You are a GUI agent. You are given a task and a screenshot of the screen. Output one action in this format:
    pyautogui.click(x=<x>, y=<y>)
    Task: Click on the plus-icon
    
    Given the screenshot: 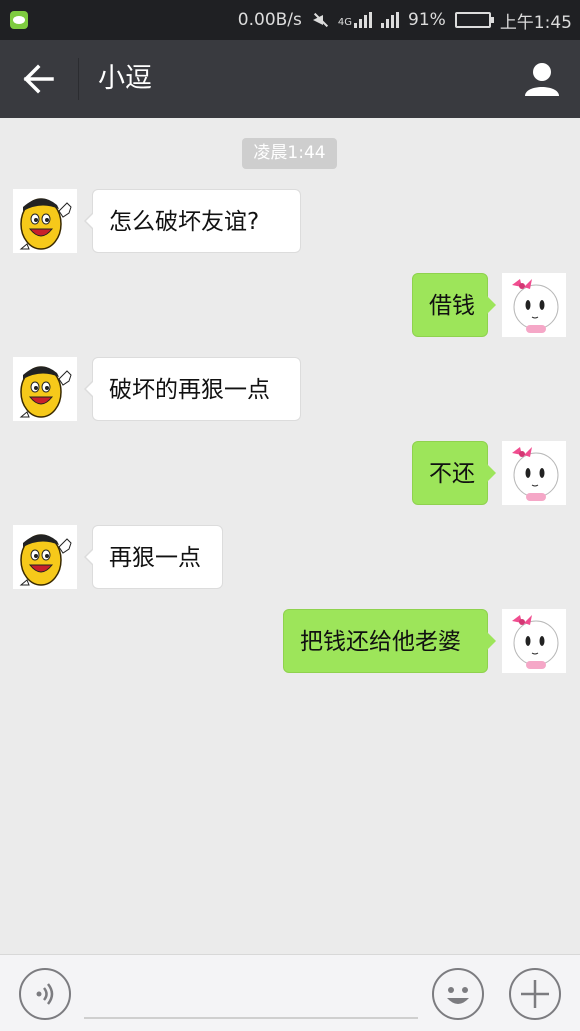 What is the action you would take?
    pyautogui.click(x=535, y=994)
    